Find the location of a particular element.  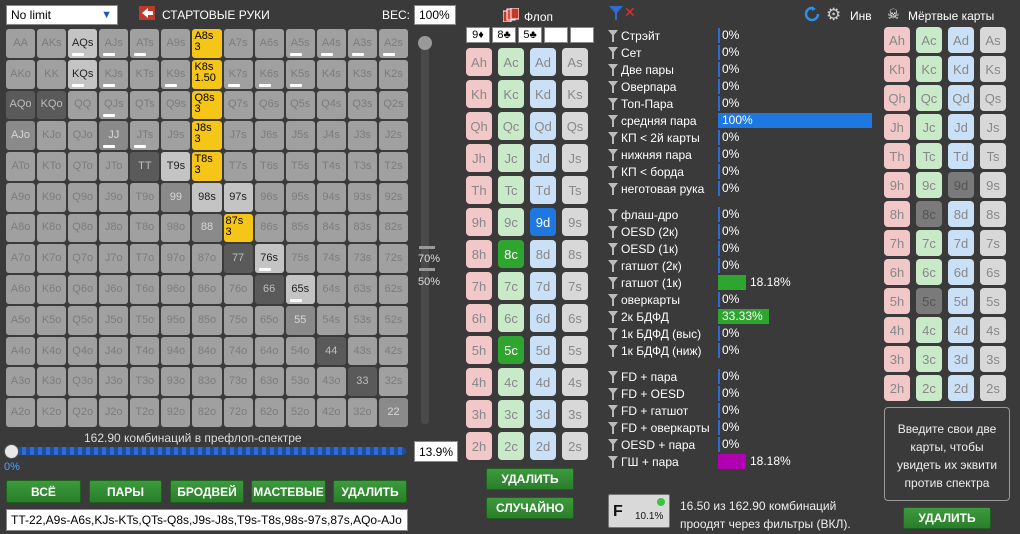

dead-card: Qh is located at coordinates (897, 98).